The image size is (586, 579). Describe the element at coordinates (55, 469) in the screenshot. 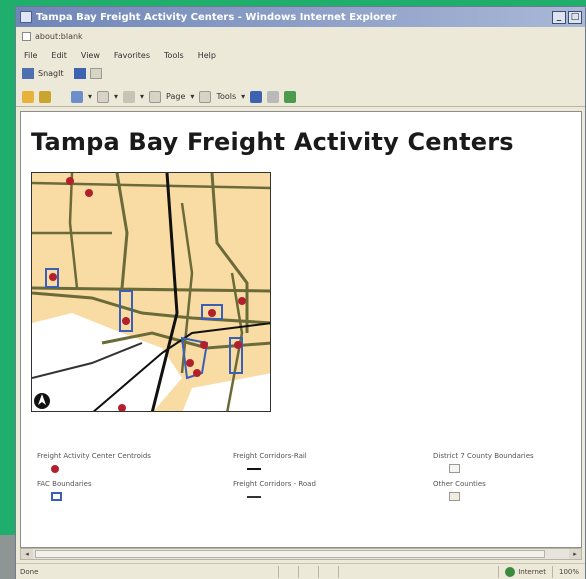

I see `centroid-legend-icon` at that location.